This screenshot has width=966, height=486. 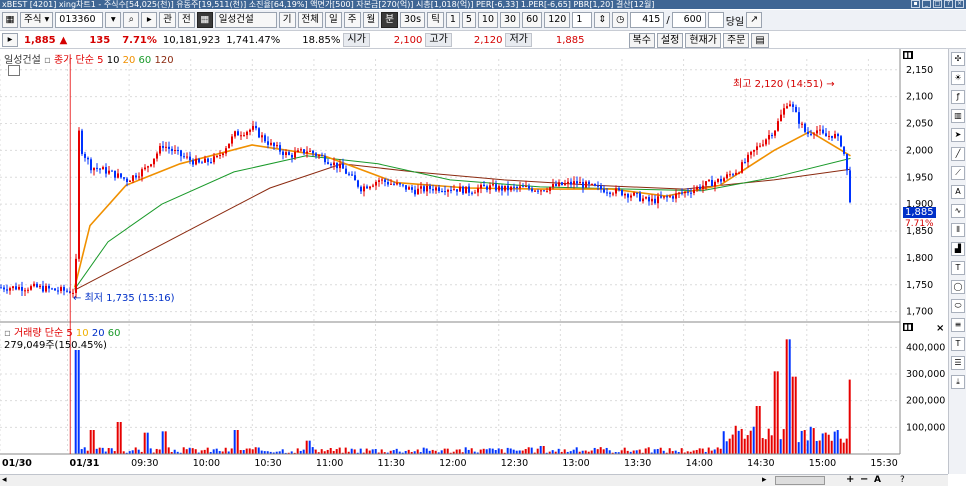 I want to click on open-label: 시가, so click(x=356, y=40).